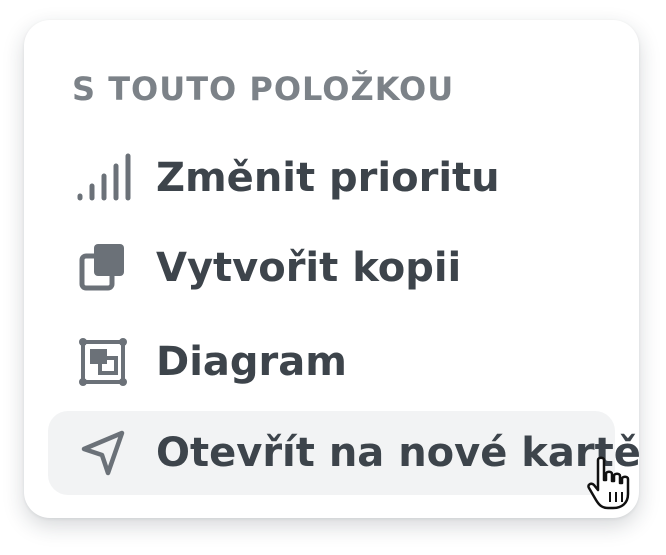  I want to click on menu-item-diagram: Diagram, so click(331, 362).